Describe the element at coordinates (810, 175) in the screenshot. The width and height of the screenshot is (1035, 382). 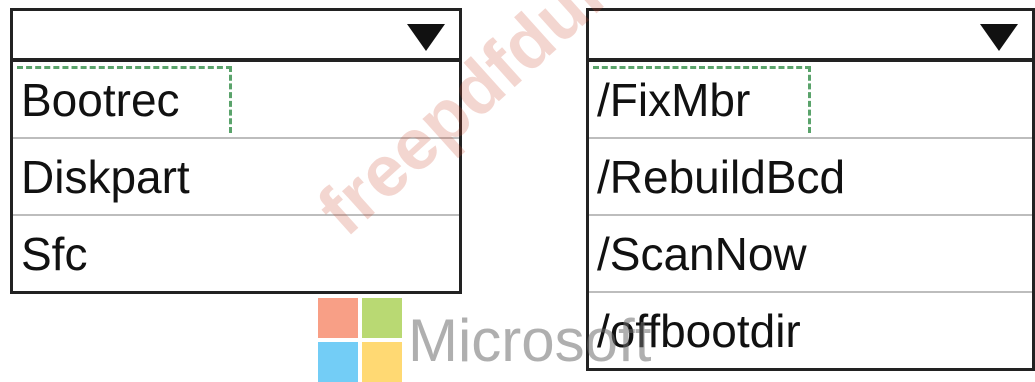
I see `option-rebuildbcd: /RebuildBcd` at that location.